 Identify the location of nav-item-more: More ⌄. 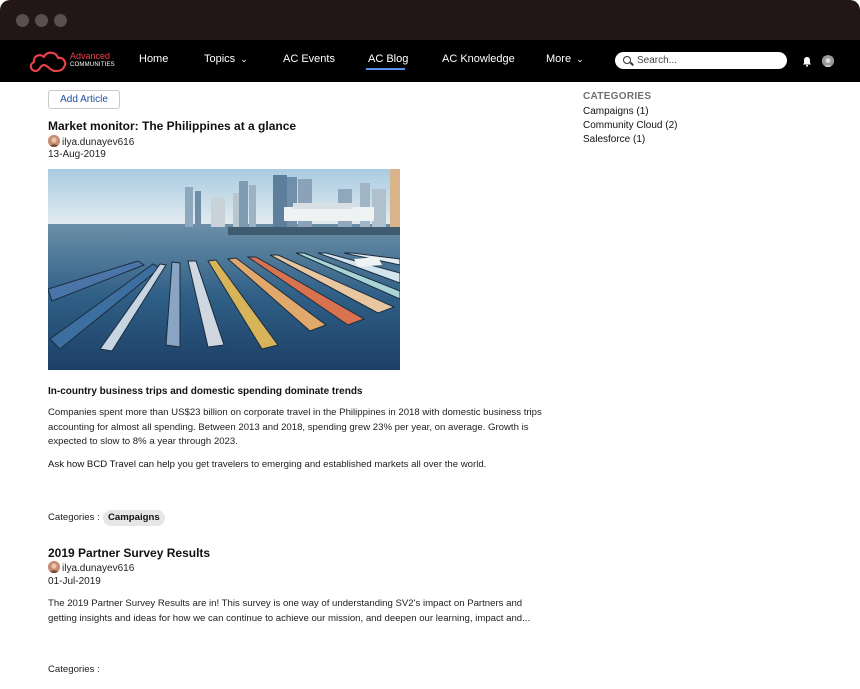
(565, 59).